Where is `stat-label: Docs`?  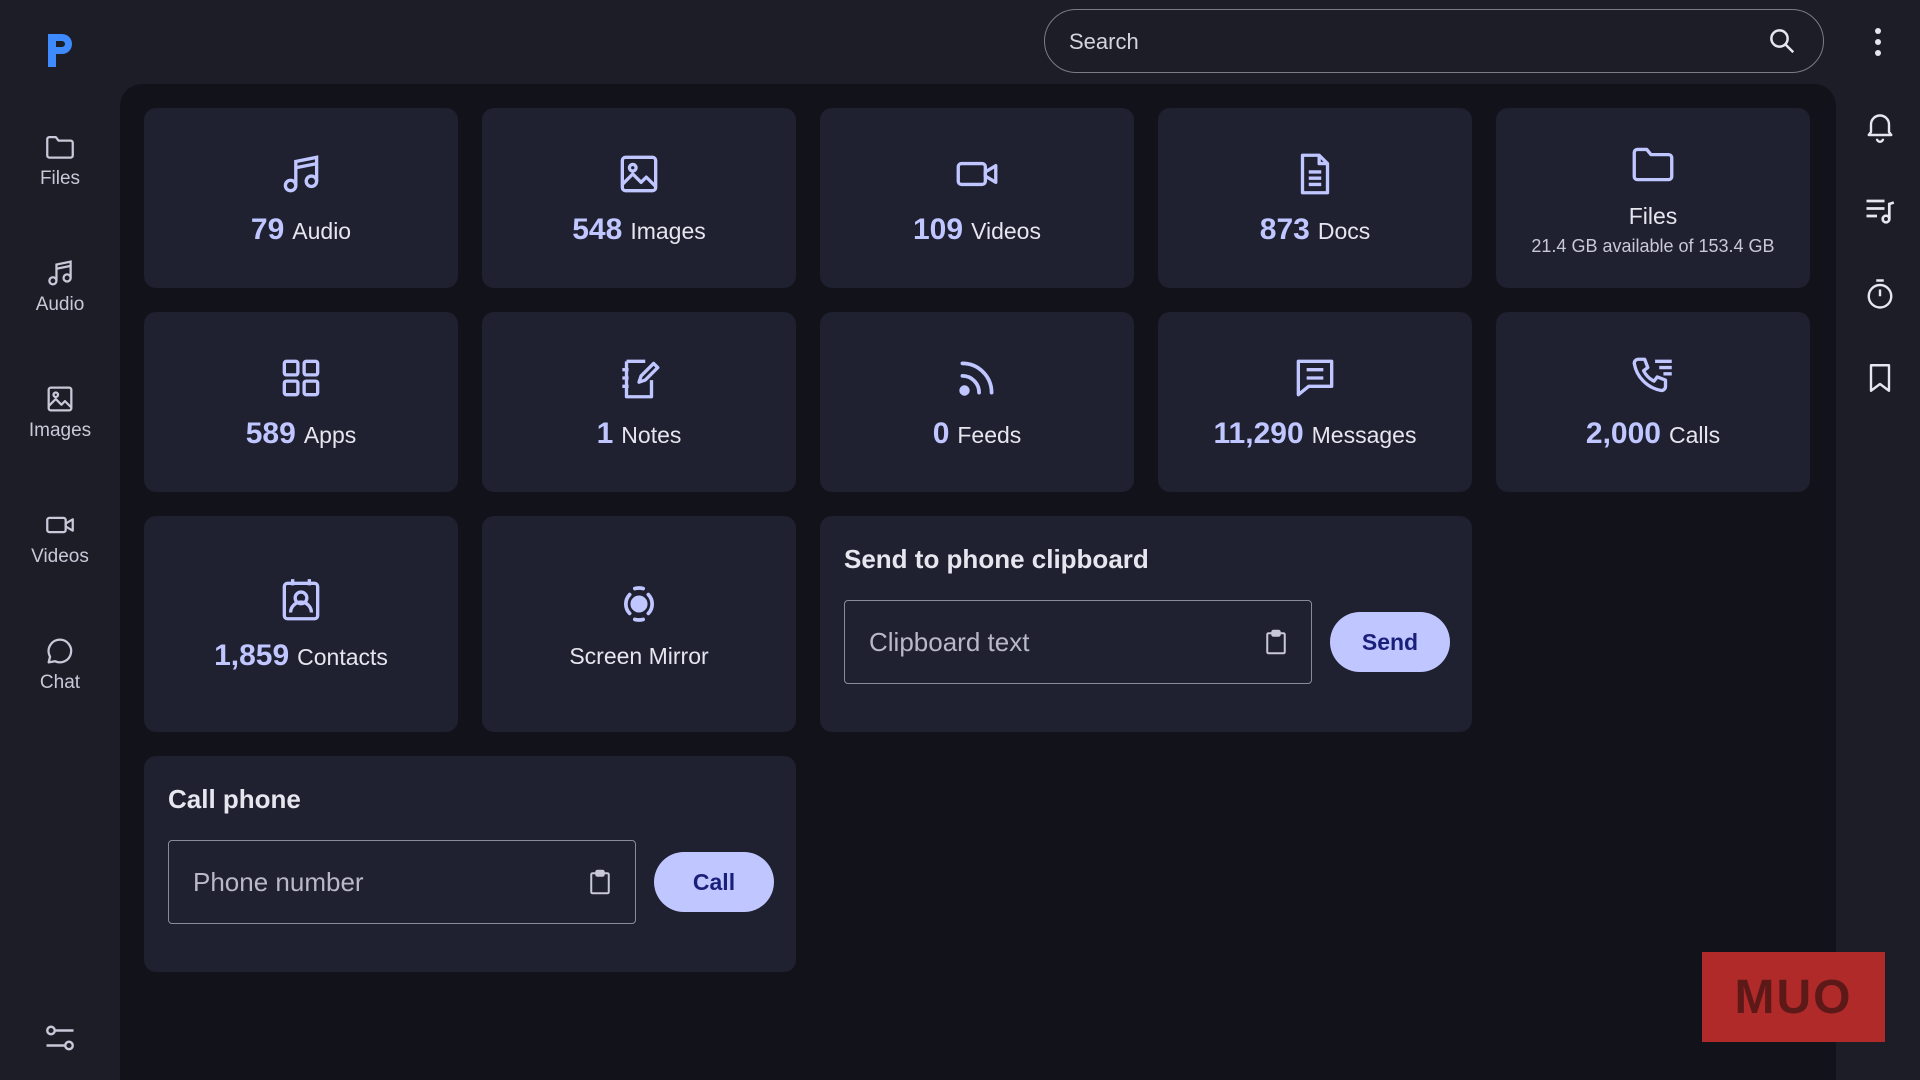
stat-label: Docs is located at coordinates (1344, 231).